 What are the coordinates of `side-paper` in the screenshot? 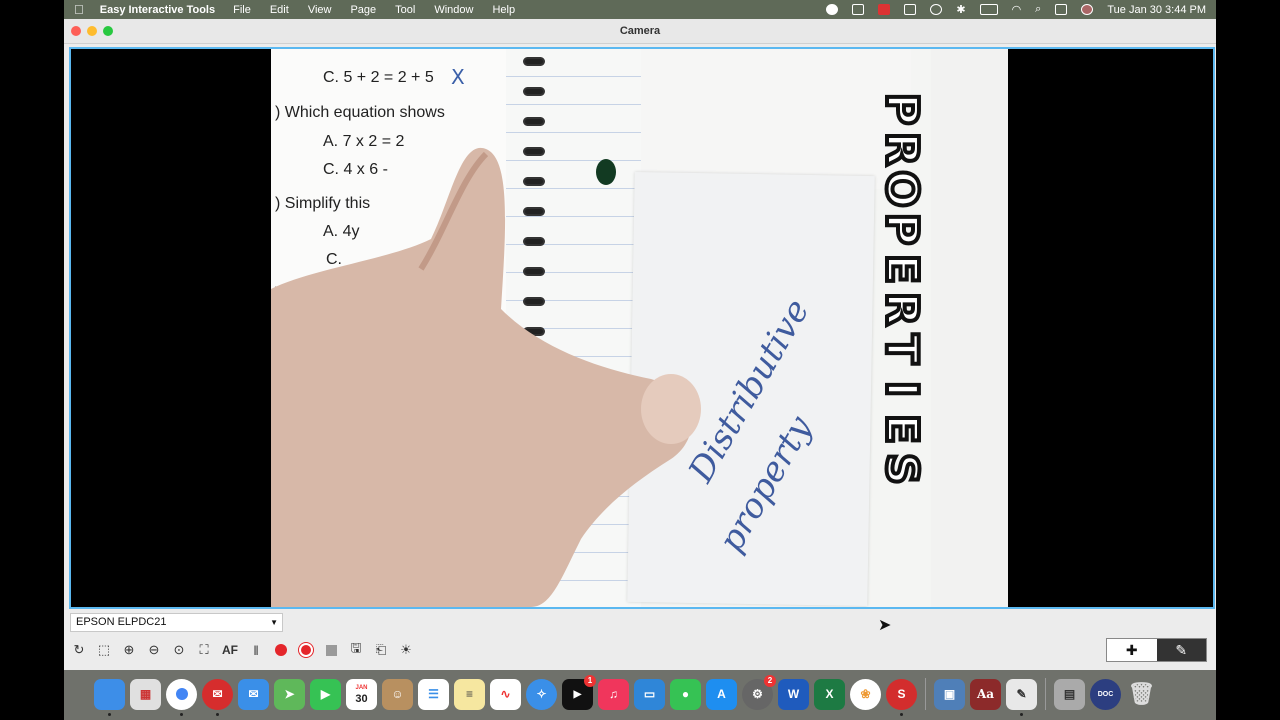 It's located at (969, 328).